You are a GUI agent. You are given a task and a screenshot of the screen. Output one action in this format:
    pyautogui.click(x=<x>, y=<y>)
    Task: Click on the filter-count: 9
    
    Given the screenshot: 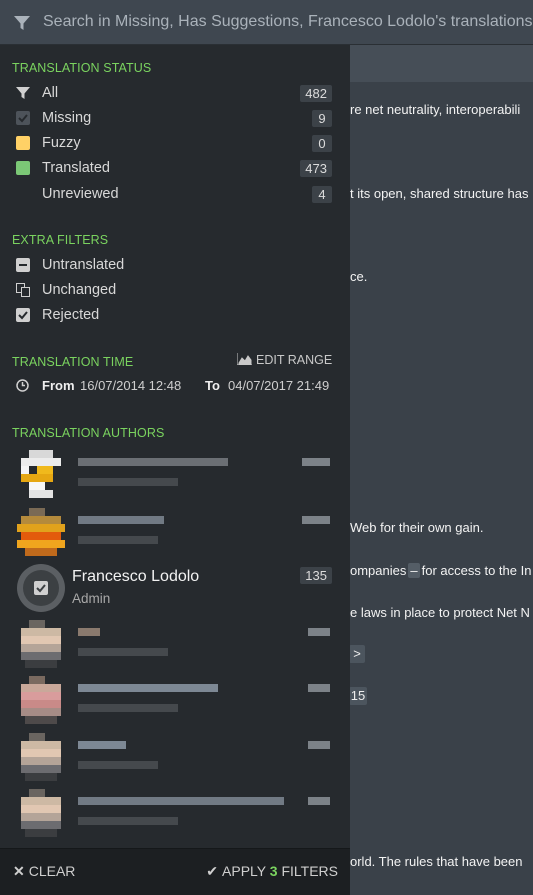 What is the action you would take?
    pyautogui.click(x=322, y=118)
    